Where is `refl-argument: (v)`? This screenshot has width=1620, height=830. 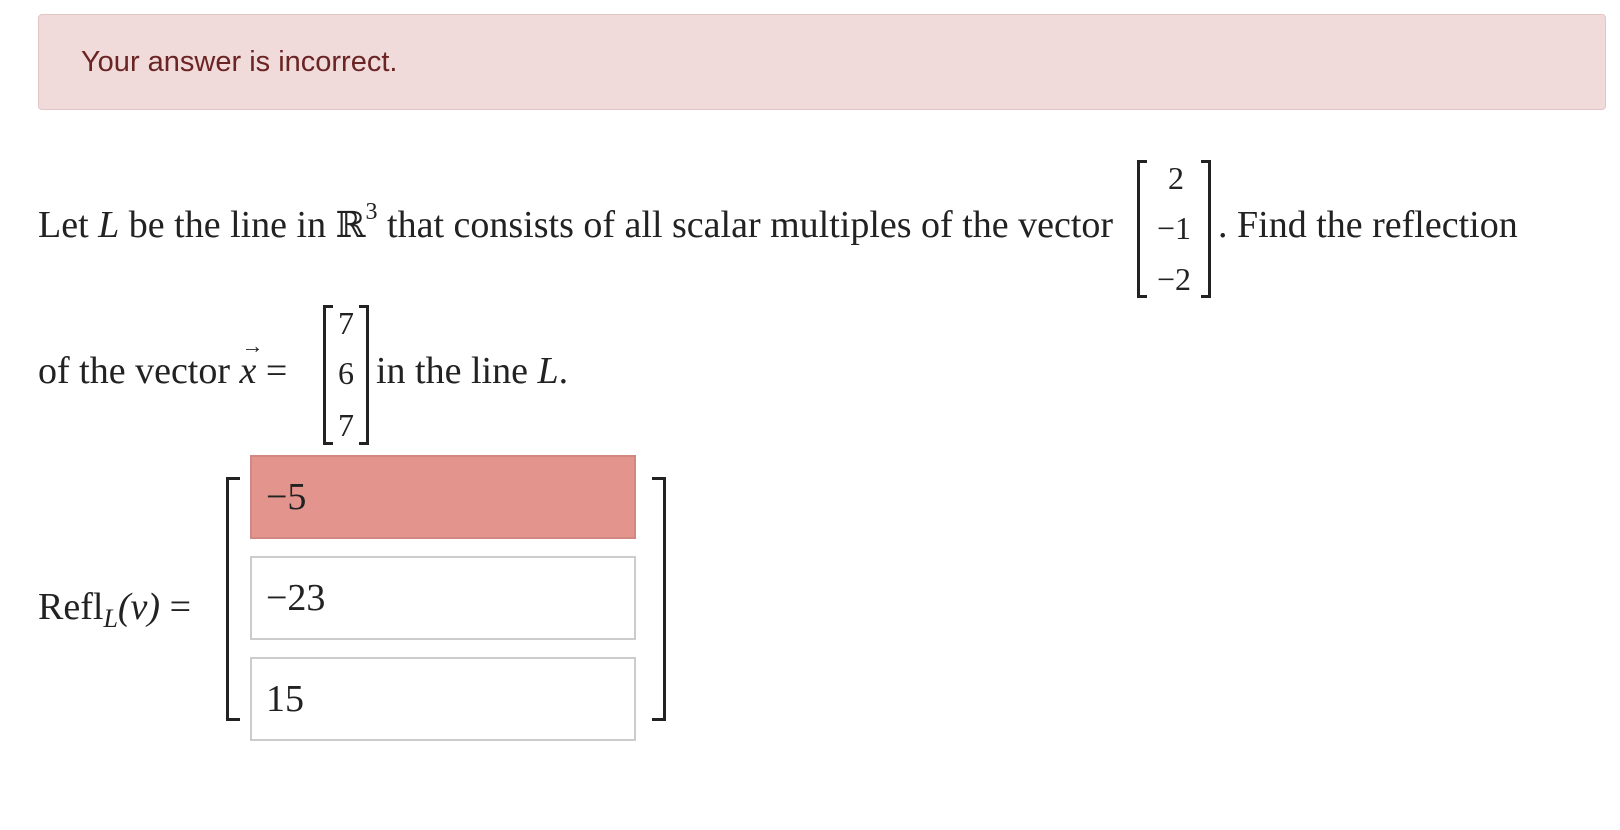 refl-argument: (v) is located at coordinates (139, 607).